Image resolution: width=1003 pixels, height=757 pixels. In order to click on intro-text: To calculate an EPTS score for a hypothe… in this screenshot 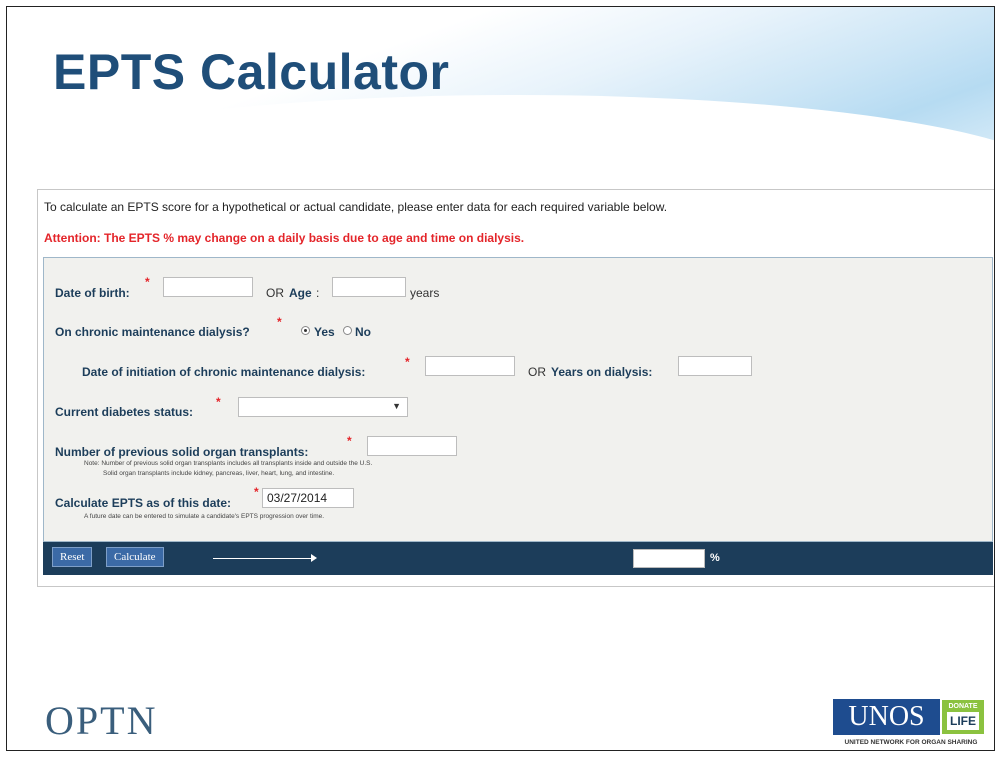, I will do `click(356, 207)`.